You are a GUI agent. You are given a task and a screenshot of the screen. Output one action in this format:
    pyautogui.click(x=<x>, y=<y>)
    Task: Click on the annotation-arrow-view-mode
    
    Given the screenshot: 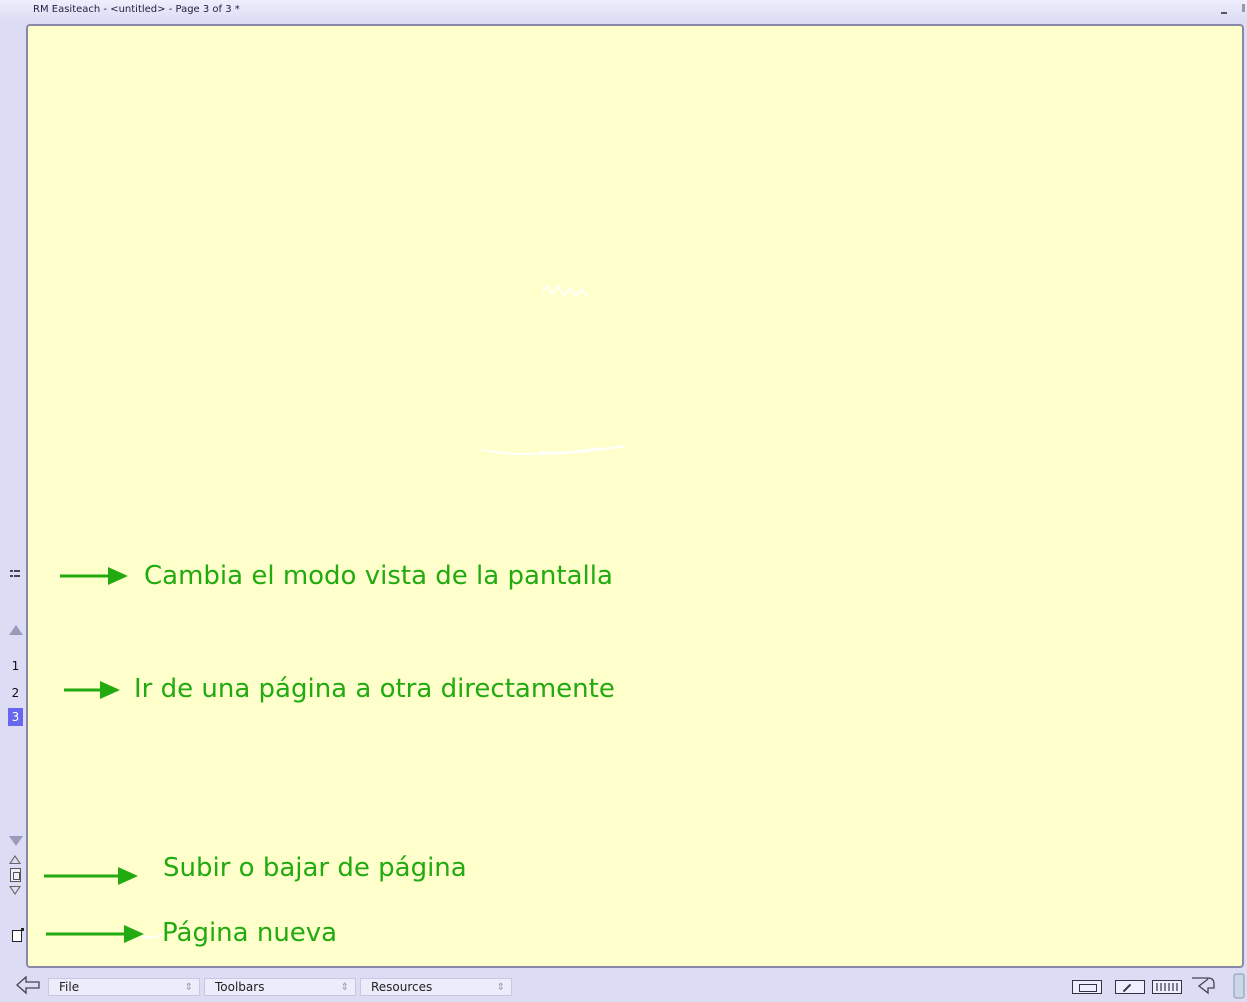 What is the action you would take?
    pyautogui.click(x=94, y=576)
    